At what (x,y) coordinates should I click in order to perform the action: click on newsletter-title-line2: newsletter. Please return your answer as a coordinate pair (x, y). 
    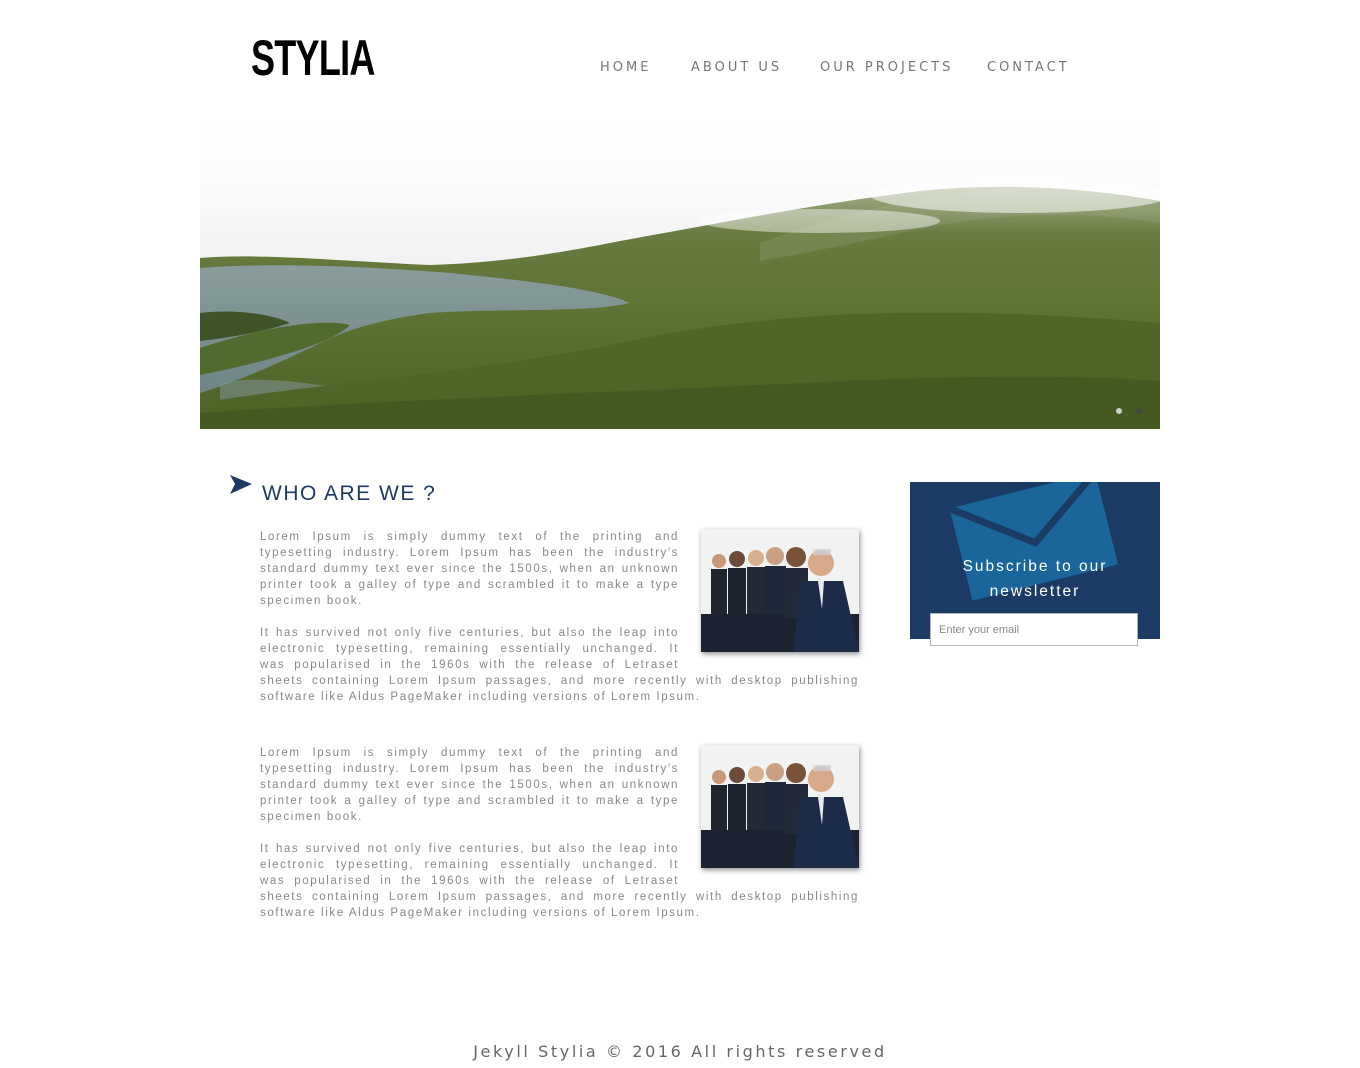
    Looking at the image, I should click on (1035, 591).